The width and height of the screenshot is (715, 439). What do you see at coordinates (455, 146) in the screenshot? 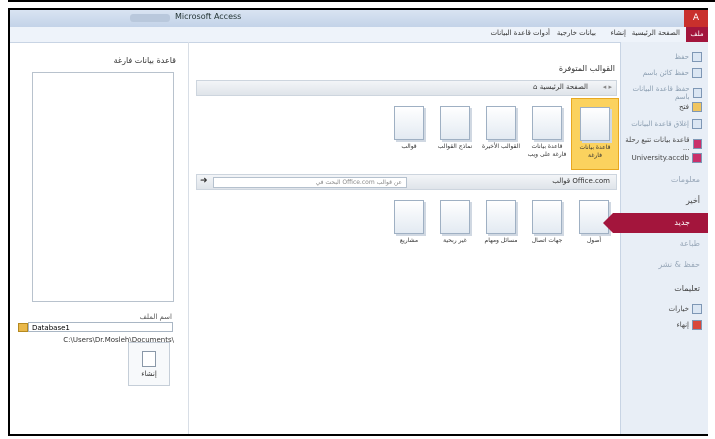
I see `template-label: نماذج القوالب` at bounding box center [455, 146].